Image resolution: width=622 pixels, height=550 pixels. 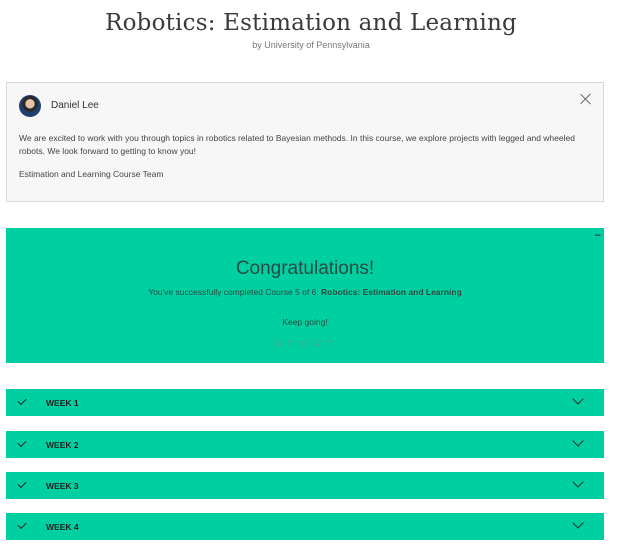 What do you see at coordinates (305, 485) in the screenshot?
I see `week-3-row: WEEK 3` at bounding box center [305, 485].